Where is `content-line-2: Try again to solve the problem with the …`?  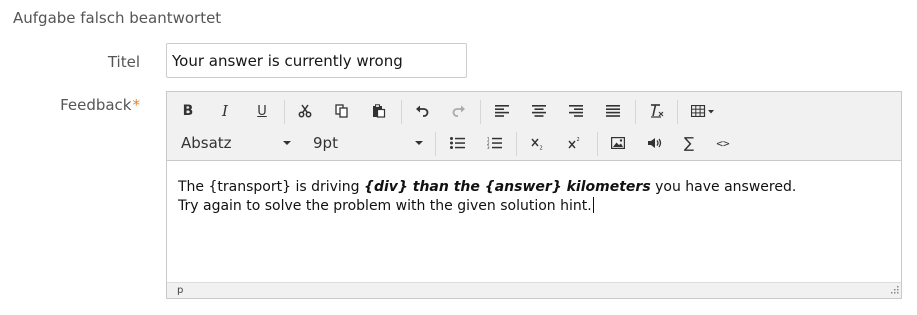
content-line-2: Try again to solve the problem with the … is located at coordinates (534, 206).